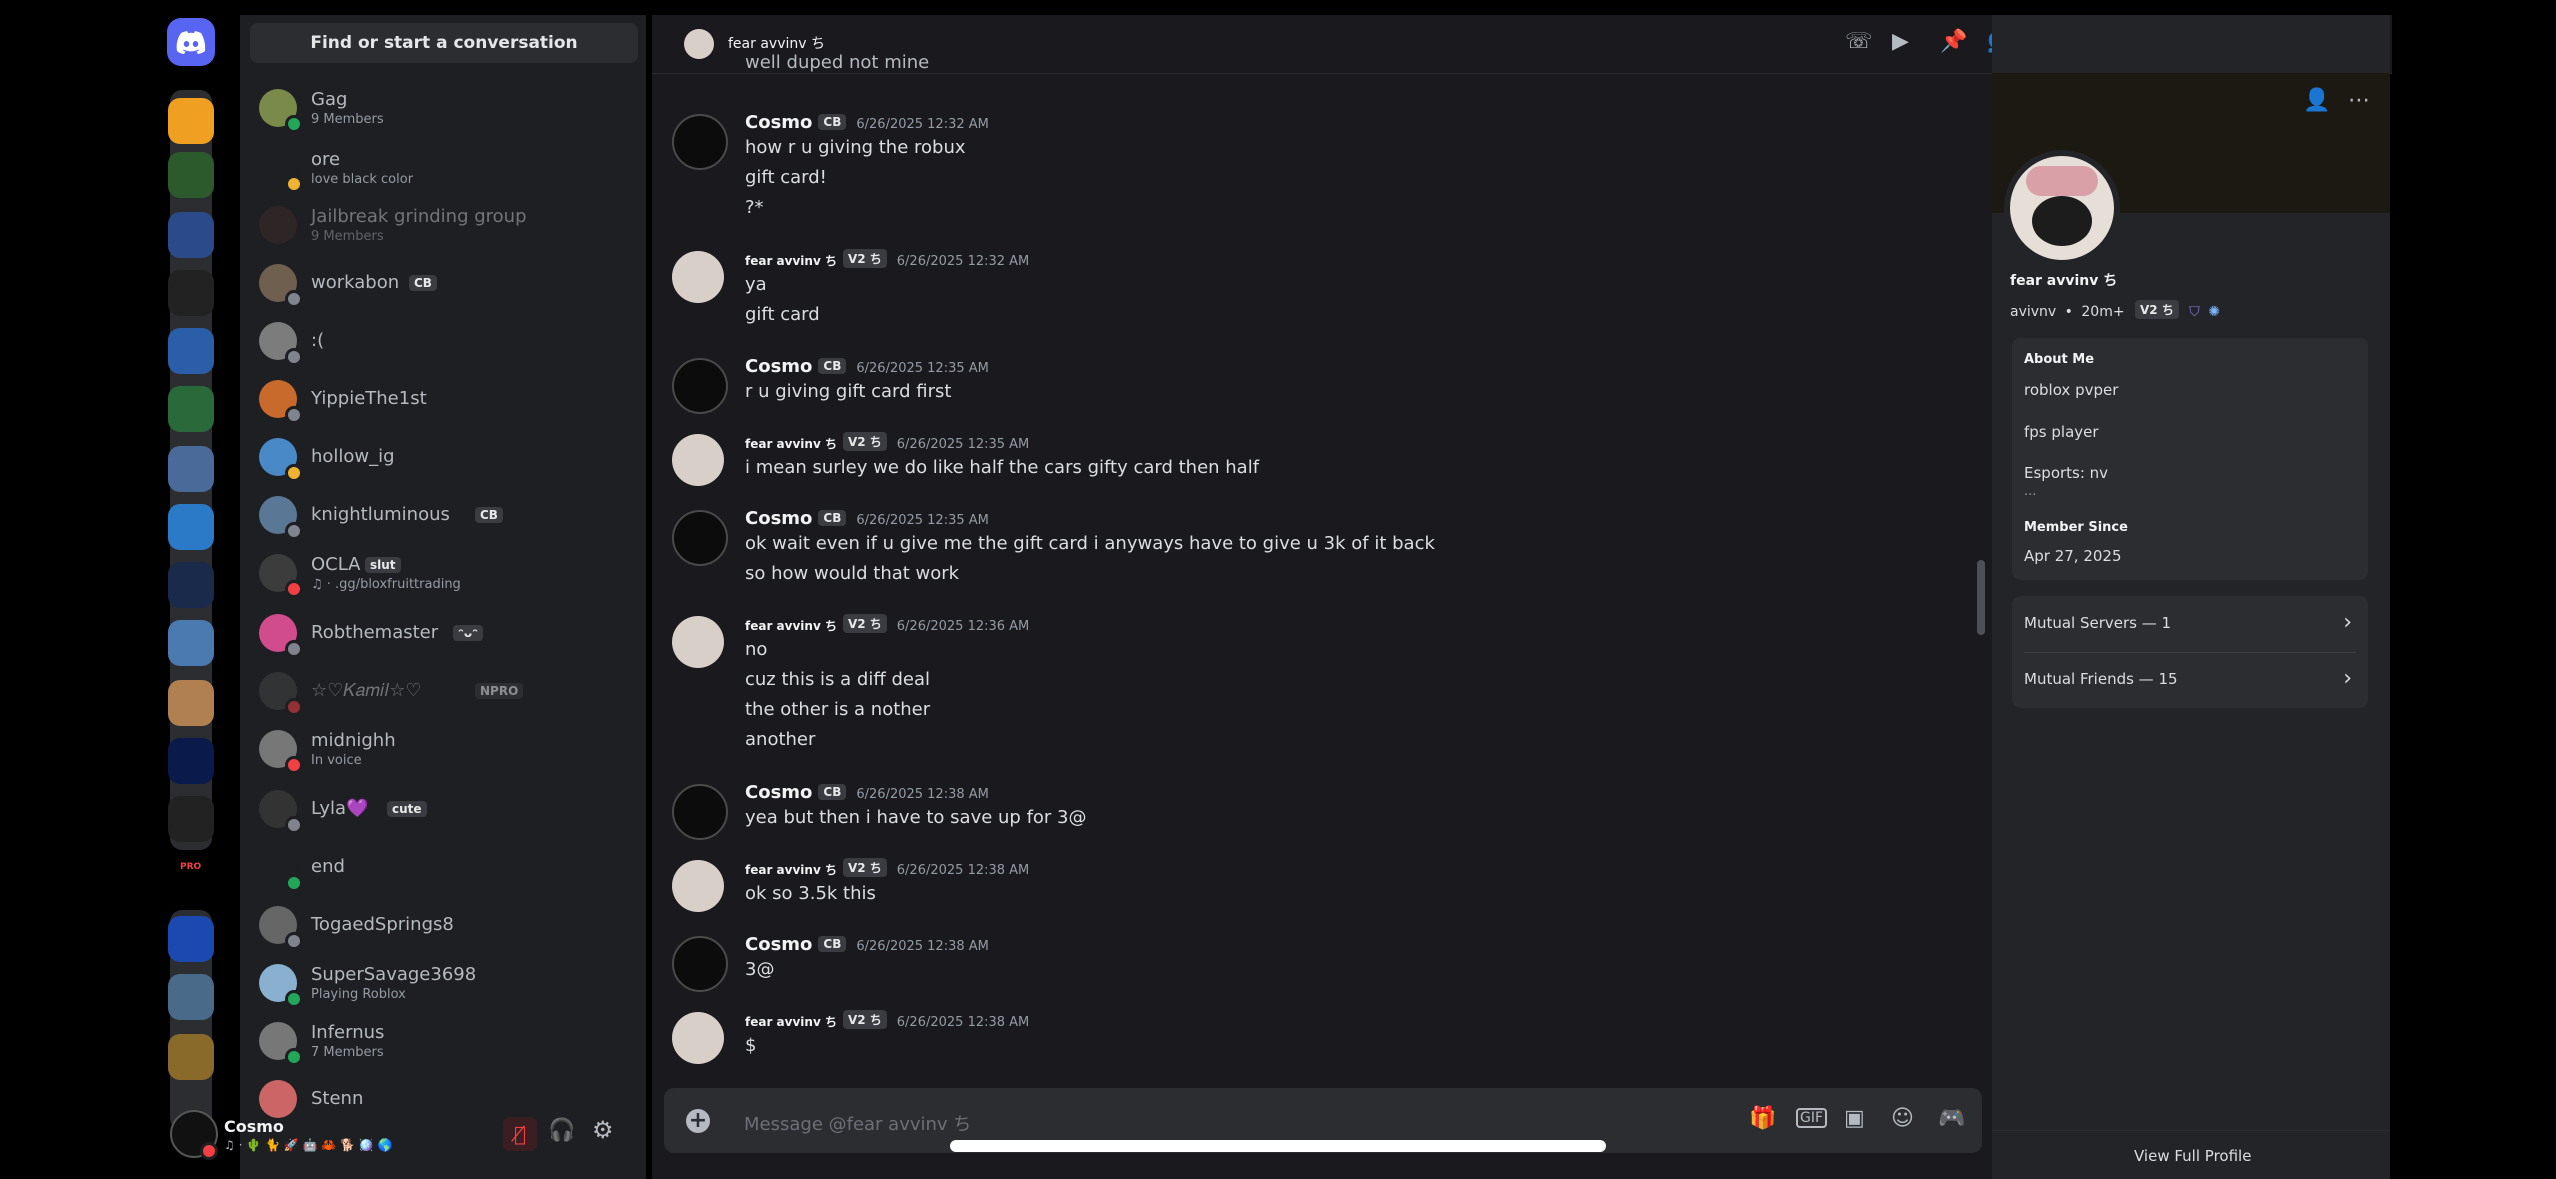 Image resolution: width=2556 pixels, height=1179 pixels. What do you see at coordinates (445, 749) in the screenshot?
I see `dm-item: midnighh In voice` at bounding box center [445, 749].